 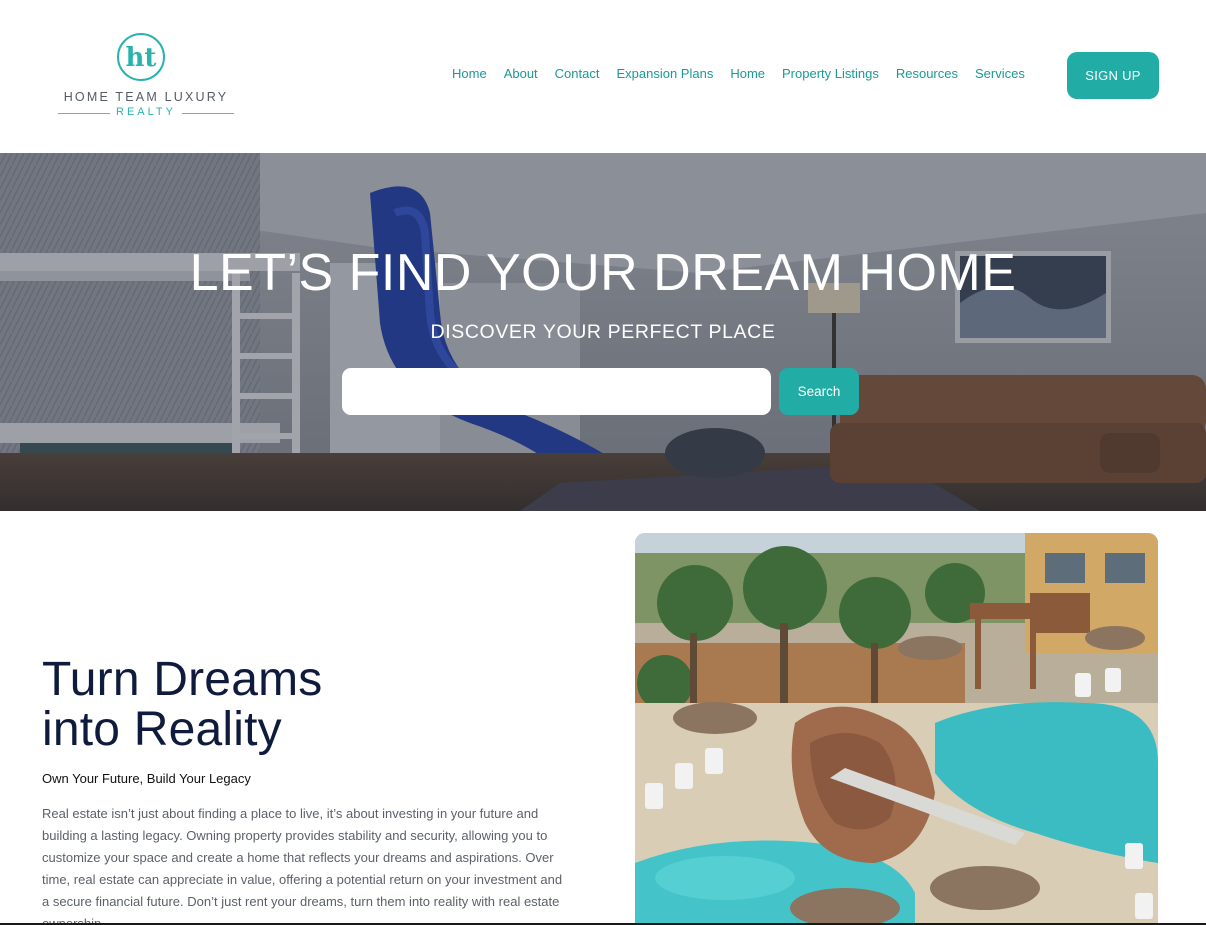 I want to click on brand-realty: REALTY, so click(x=146, y=112).